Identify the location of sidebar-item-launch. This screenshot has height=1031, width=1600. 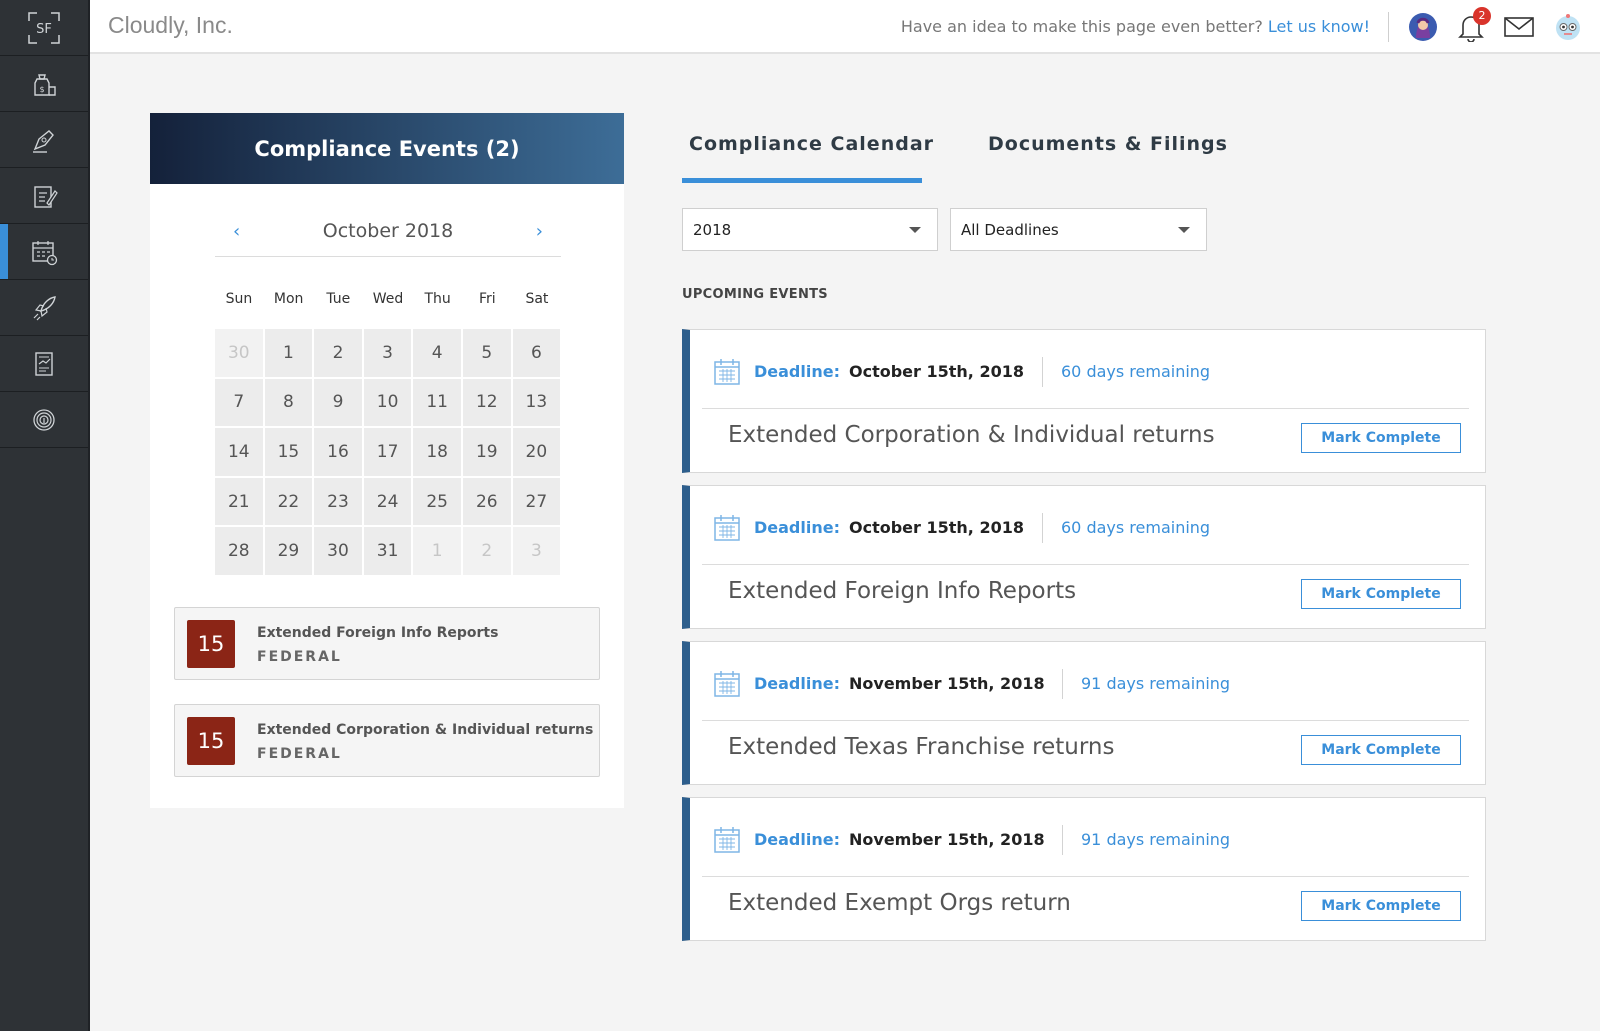
(44, 308).